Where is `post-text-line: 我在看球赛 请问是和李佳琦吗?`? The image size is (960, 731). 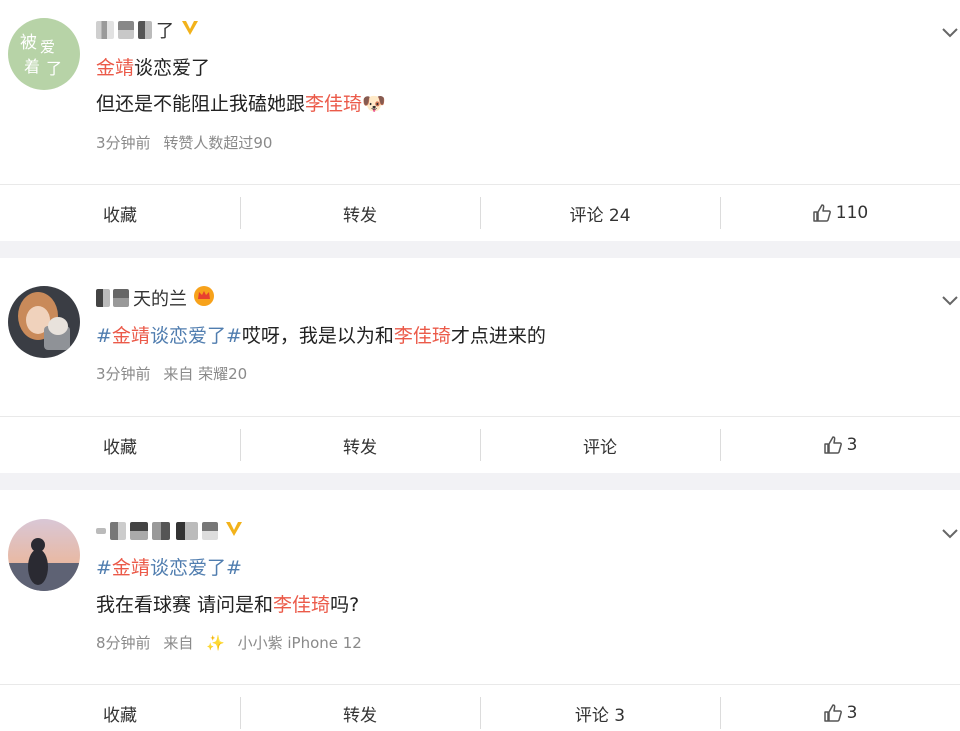
post-text-line: 我在看球赛 请问是和李佳琦吗? is located at coordinates (227, 605).